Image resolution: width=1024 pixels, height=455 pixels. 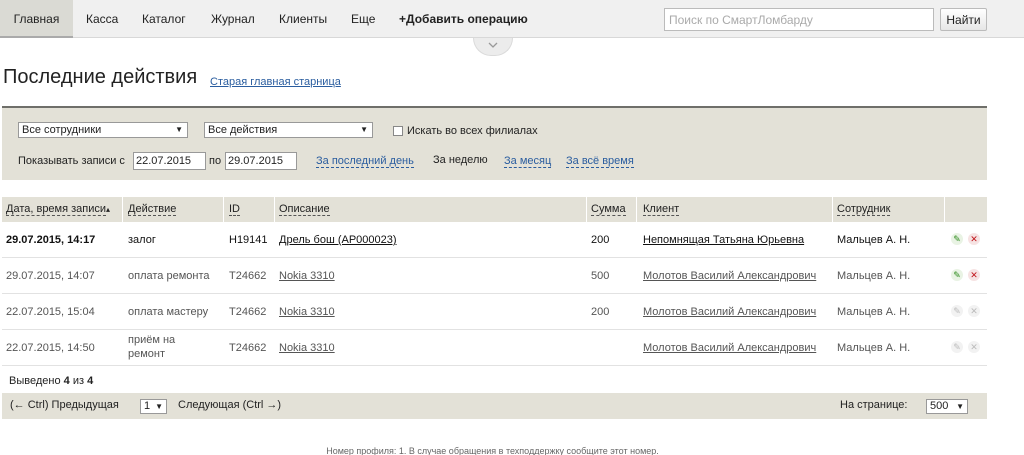 I want to click on header-id: ID, so click(x=234, y=209).